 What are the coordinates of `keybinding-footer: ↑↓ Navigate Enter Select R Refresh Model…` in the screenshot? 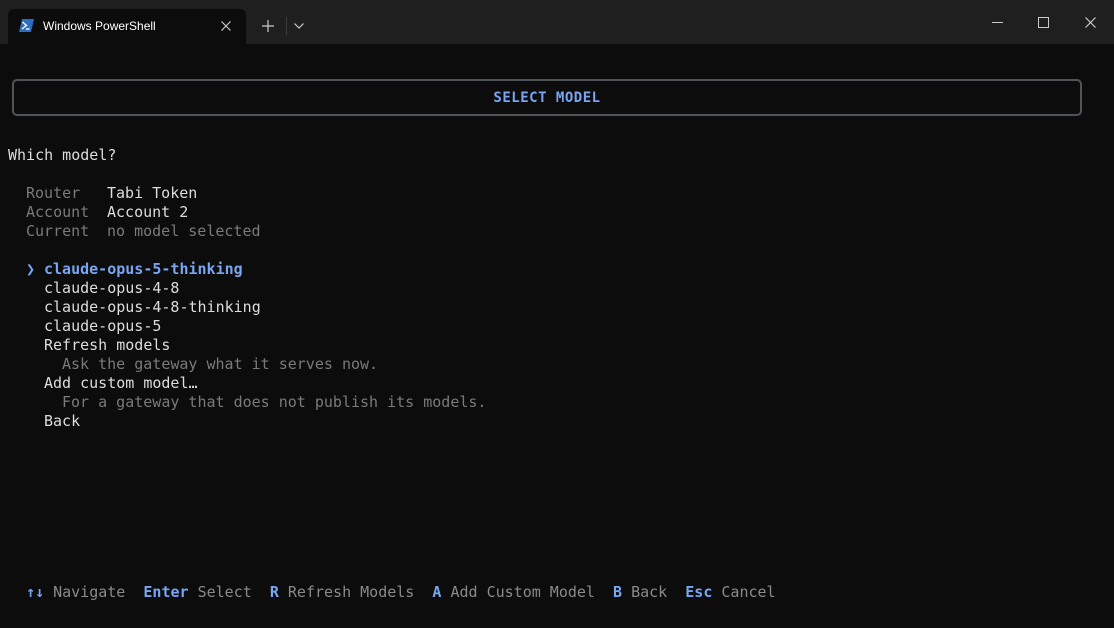 It's located at (401, 592).